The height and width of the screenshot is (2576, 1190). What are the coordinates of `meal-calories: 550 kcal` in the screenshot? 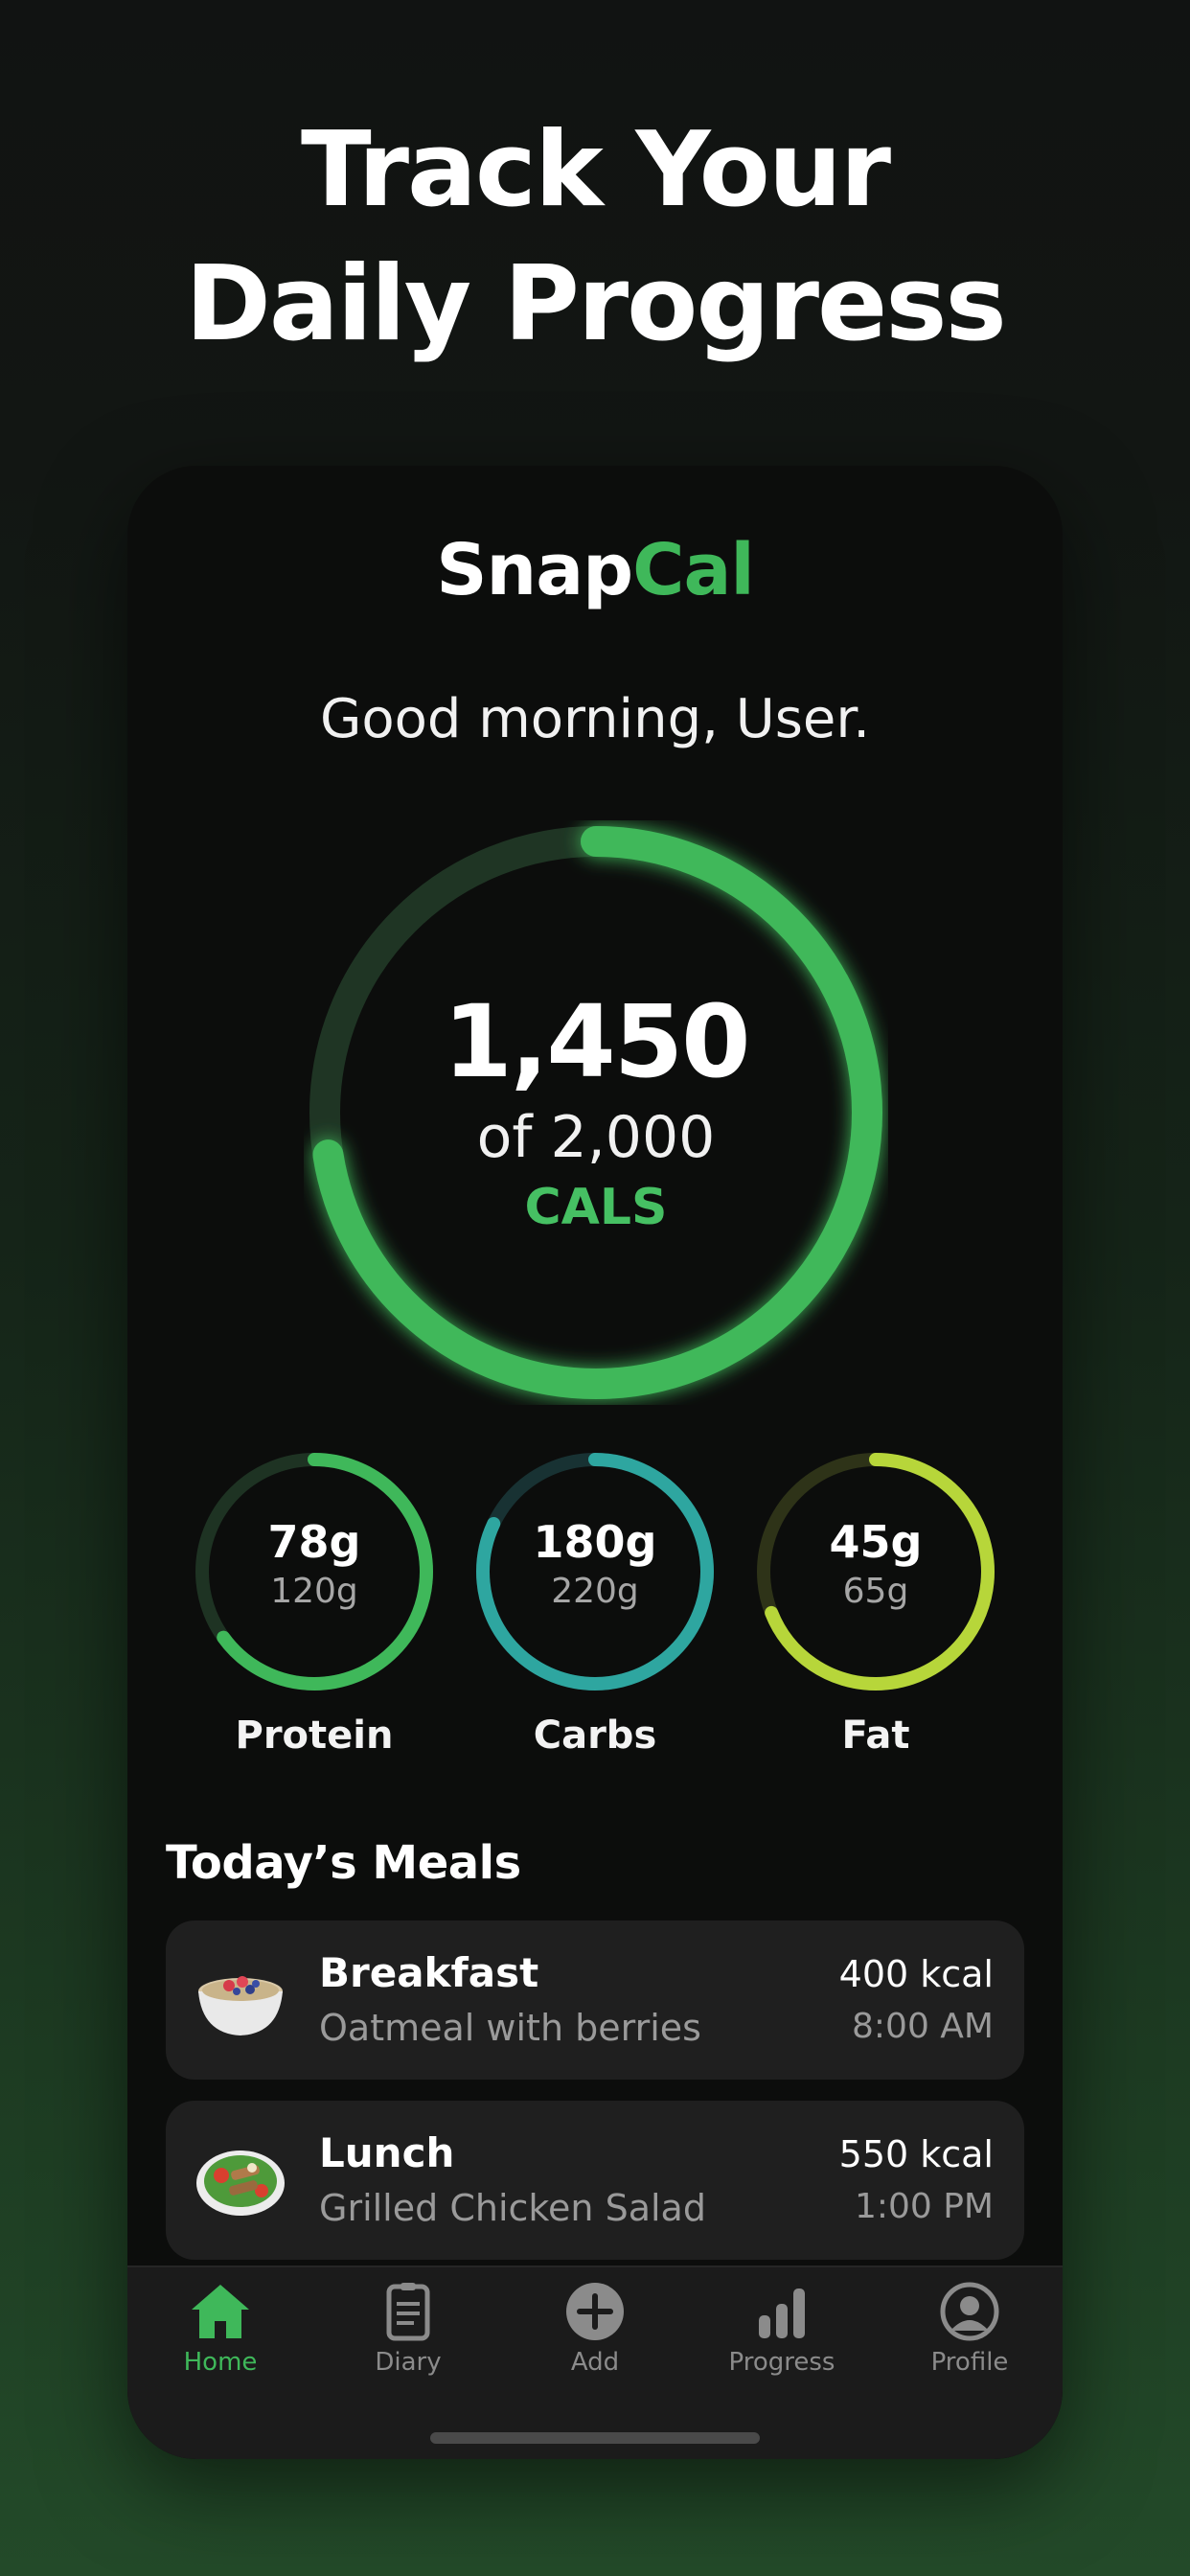 It's located at (916, 2154).